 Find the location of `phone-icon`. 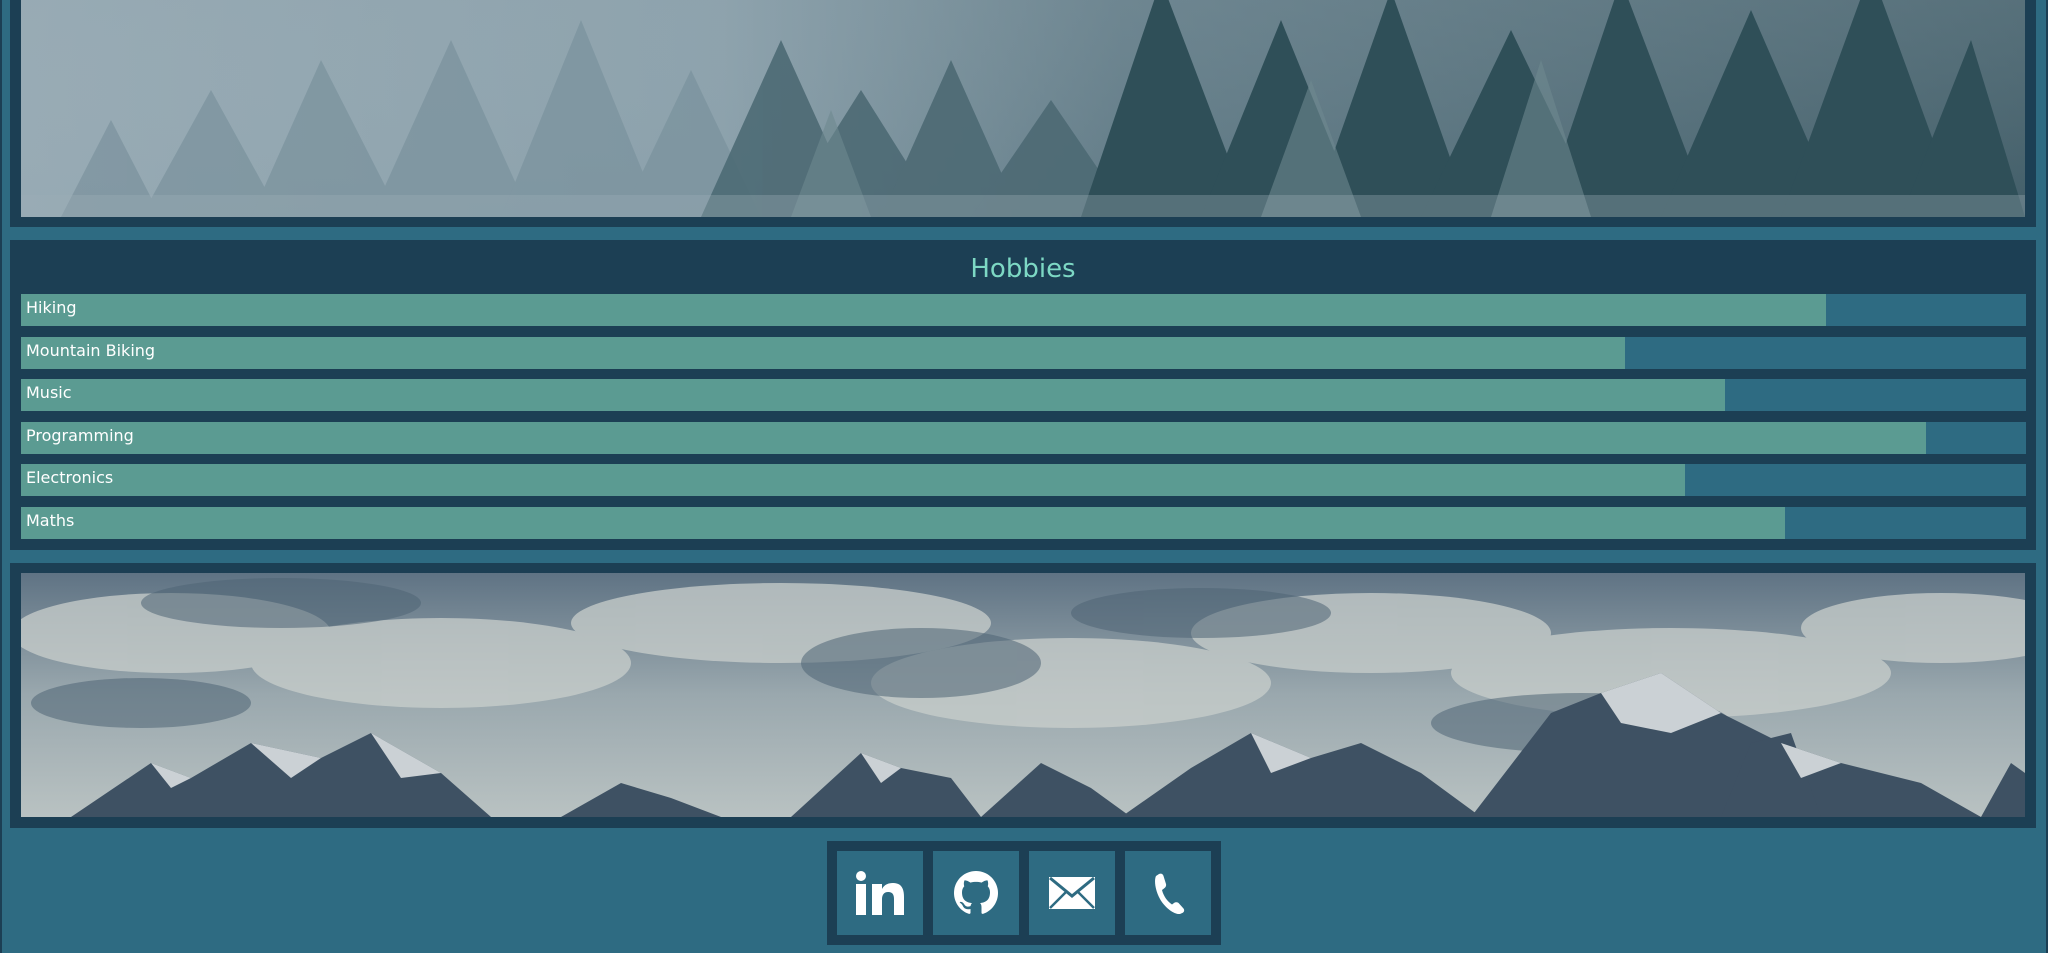

phone-icon is located at coordinates (1170, 893).